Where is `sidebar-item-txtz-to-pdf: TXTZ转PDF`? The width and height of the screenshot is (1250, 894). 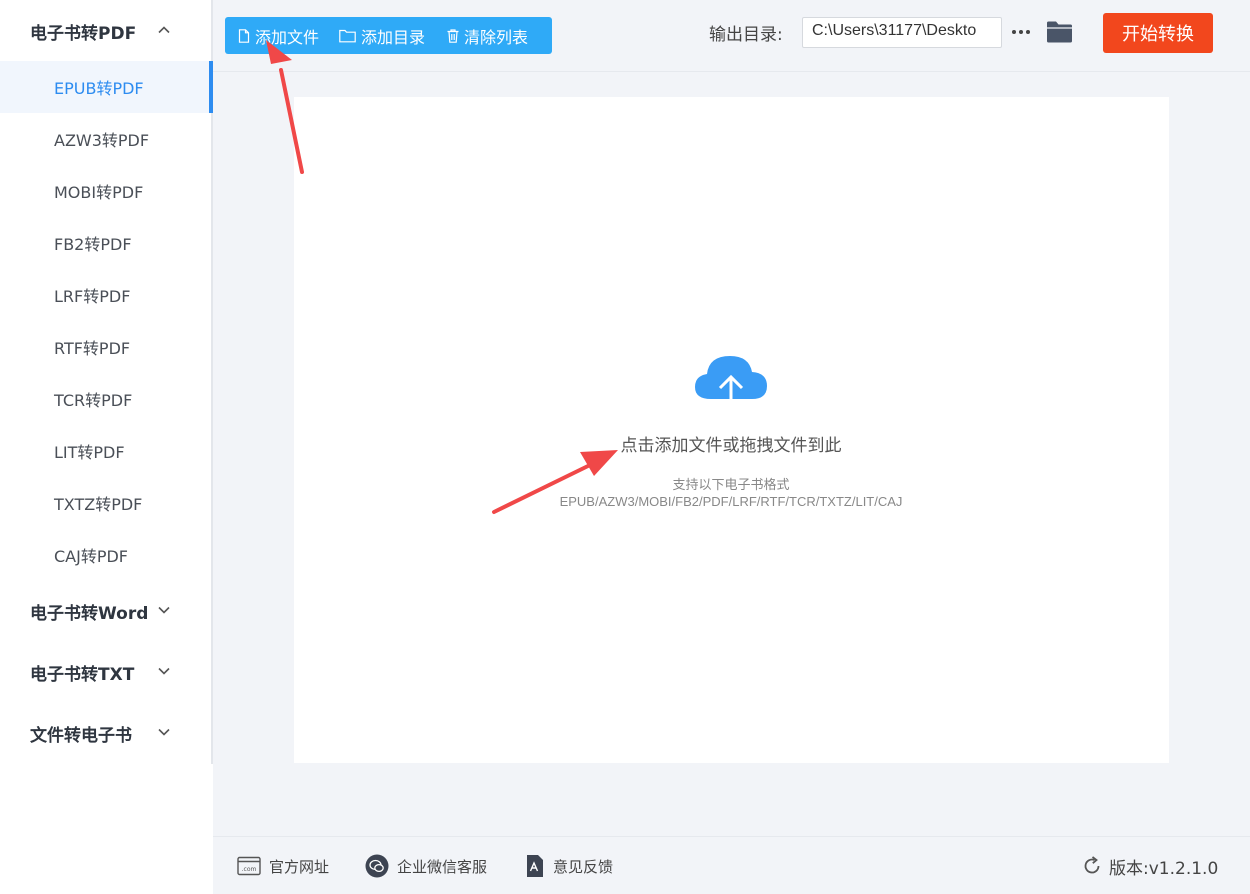
sidebar-item-txtz-to-pdf: TXTZ转PDF is located at coordinates (105, 503).